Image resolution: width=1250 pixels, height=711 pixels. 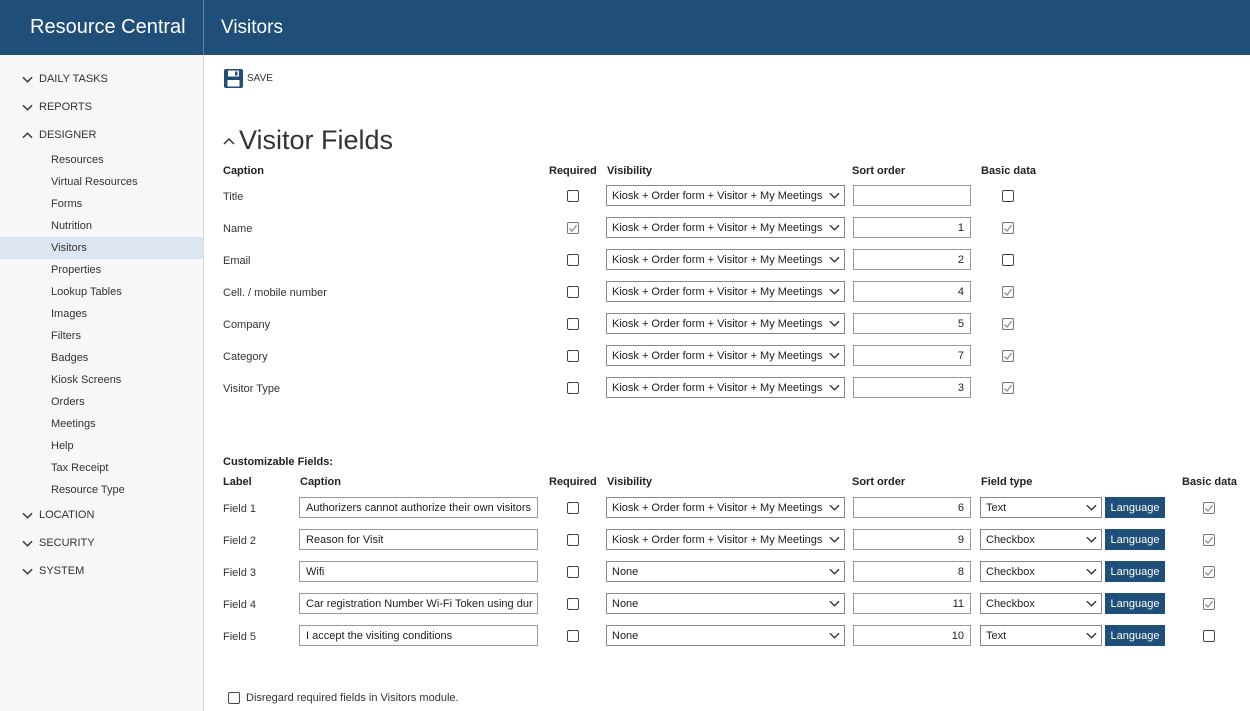 What do you see at coordinates (418, 635) in the screenshot?
I see `caption-input: I accept the visiting conditions` at bounding box center [418, 635].